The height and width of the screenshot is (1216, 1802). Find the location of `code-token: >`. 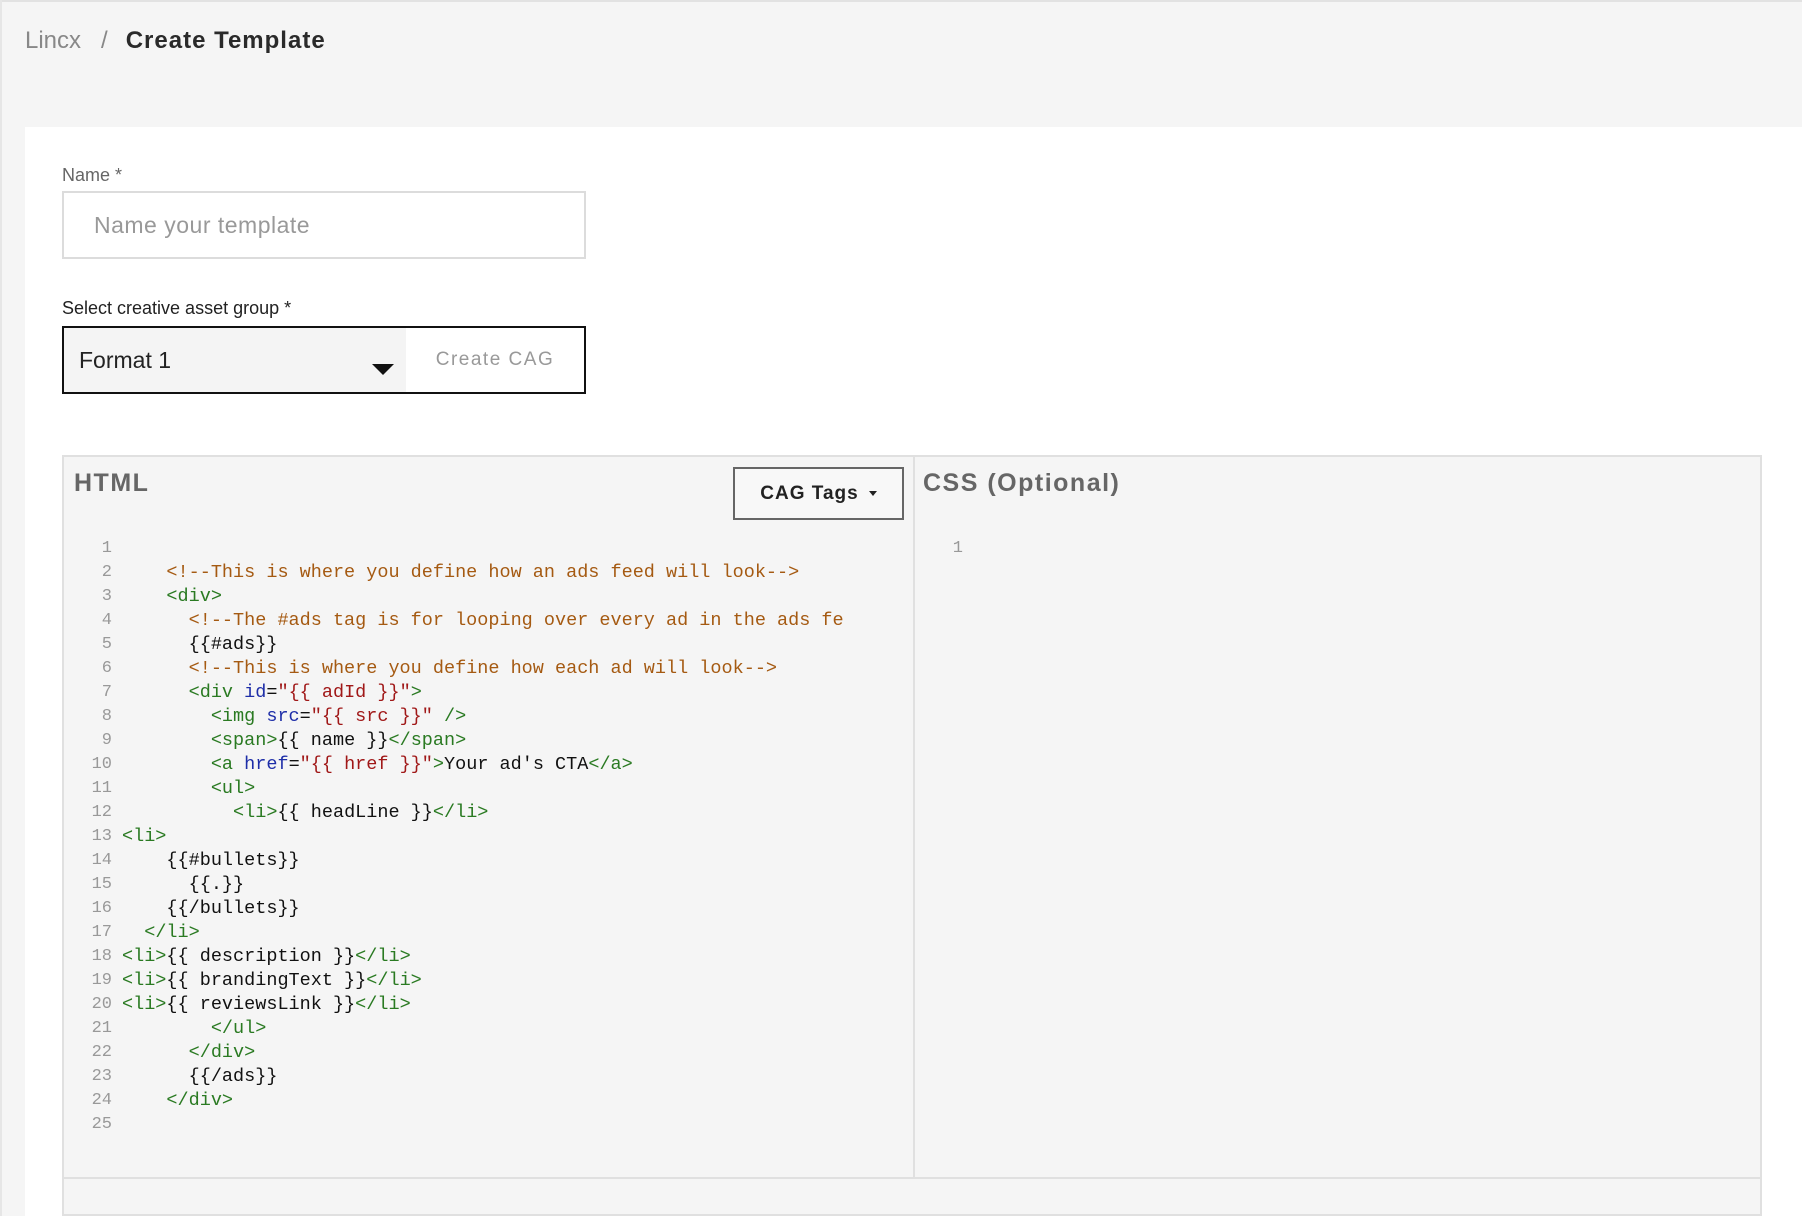

code-token: > is located at coordinates (416, 692).